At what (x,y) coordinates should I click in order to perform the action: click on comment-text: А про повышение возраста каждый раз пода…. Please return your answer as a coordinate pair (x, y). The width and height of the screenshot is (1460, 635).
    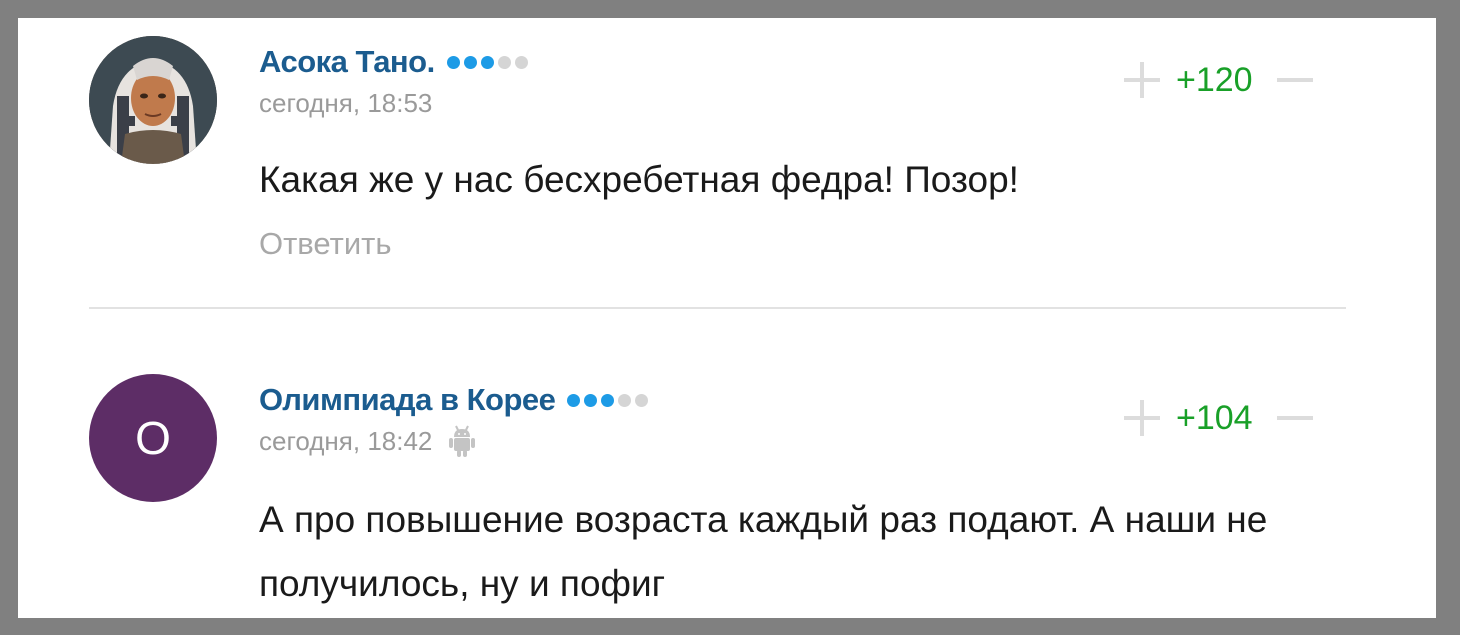
    Looking at the image, I should click on (763, 551).